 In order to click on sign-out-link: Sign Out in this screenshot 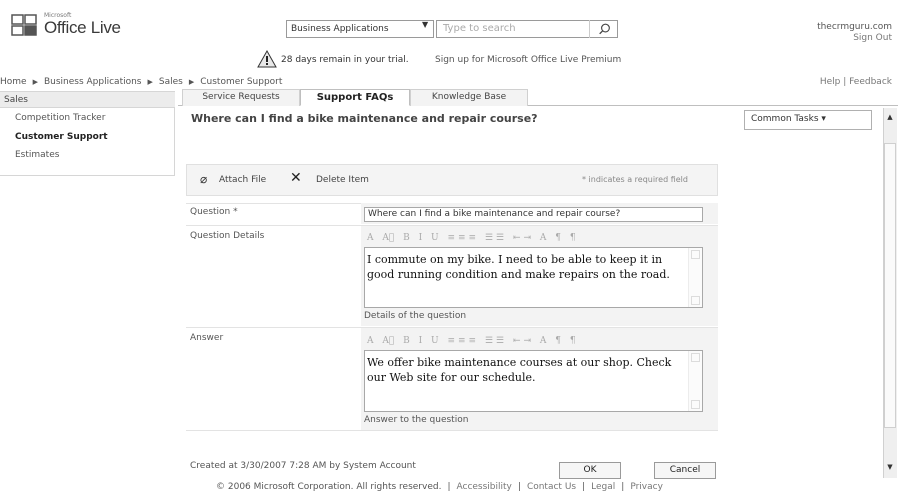, I will do `click(872, 38)`.